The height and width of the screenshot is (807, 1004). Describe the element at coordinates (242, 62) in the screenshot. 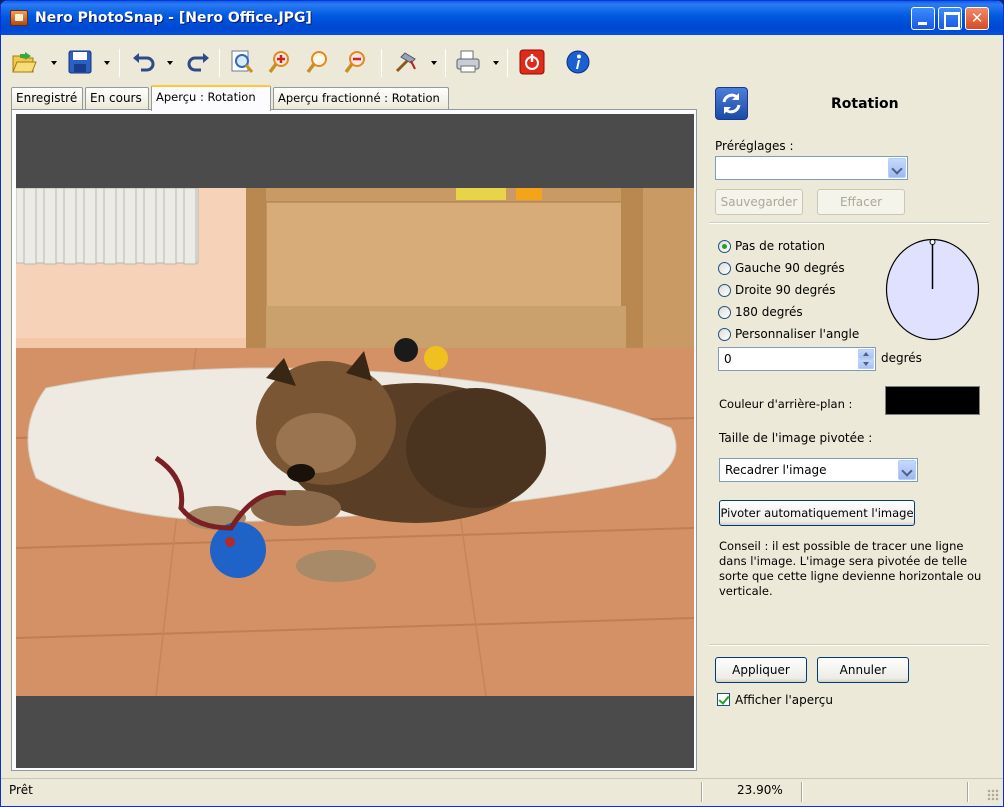

I see `zoom-fit-icon` at that location.